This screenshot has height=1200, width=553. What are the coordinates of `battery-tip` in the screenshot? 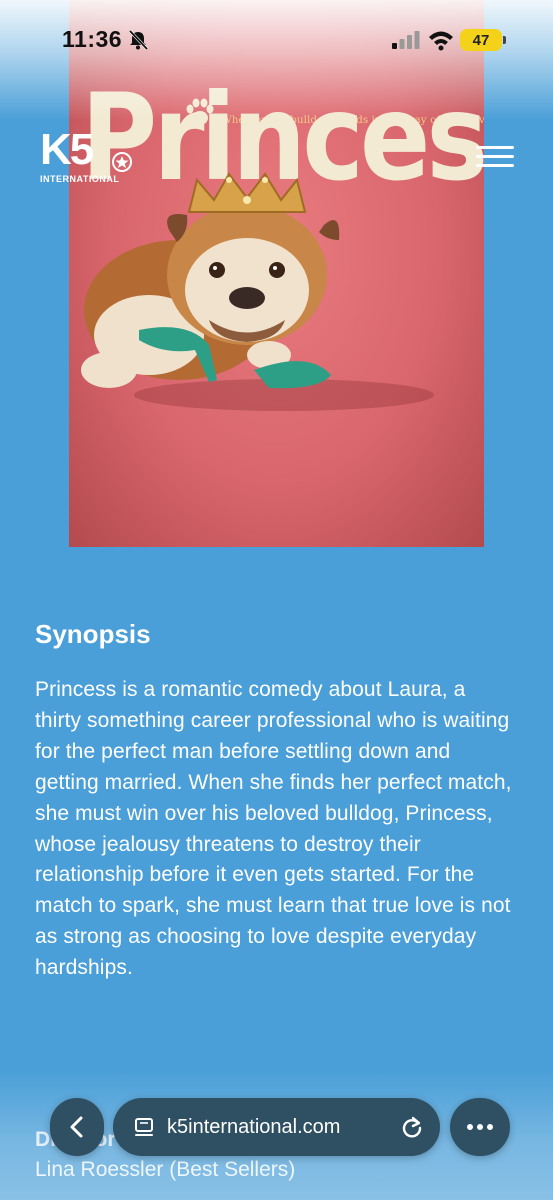 It's located at (504, 40).